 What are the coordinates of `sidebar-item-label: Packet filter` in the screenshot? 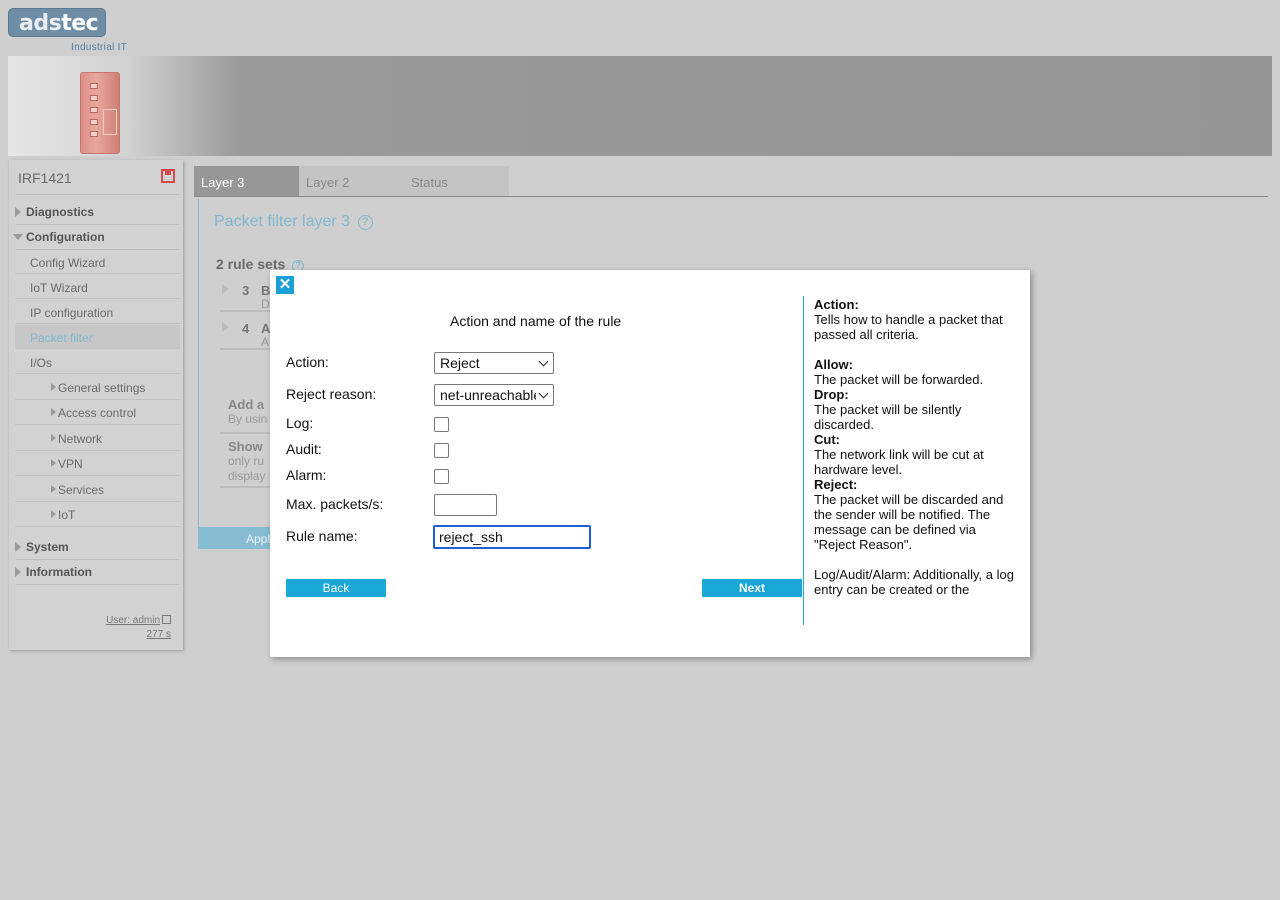 It's located at (61, 338).